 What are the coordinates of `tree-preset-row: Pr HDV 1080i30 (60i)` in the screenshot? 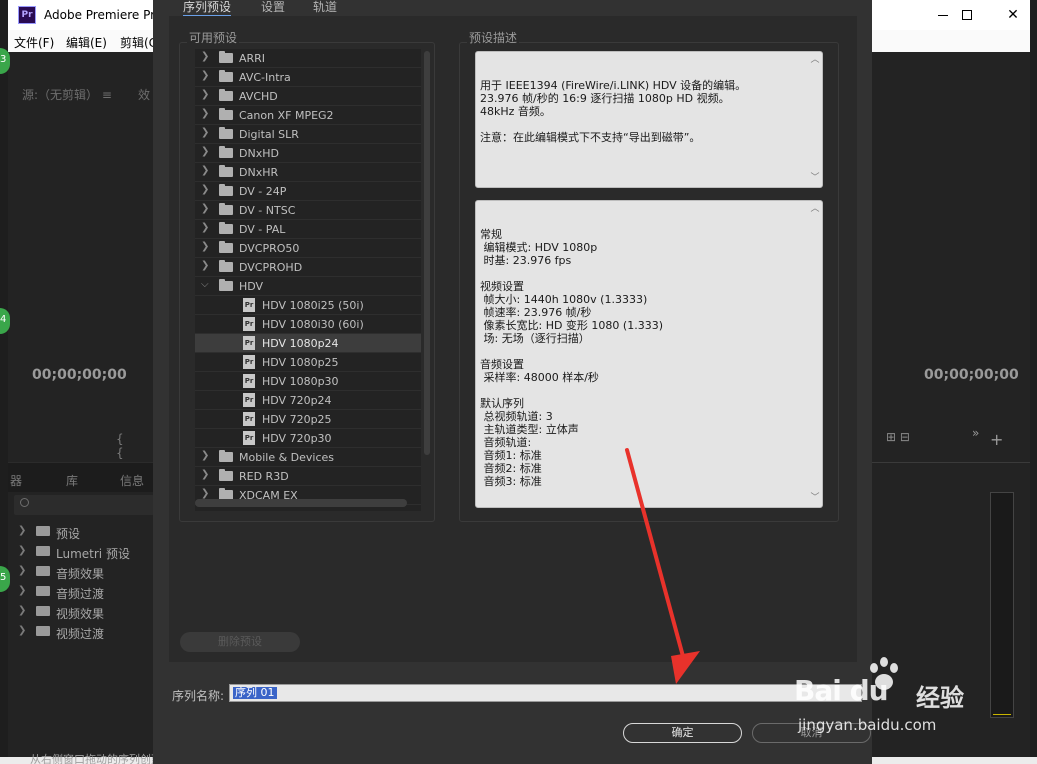 It's located at (308, 324).